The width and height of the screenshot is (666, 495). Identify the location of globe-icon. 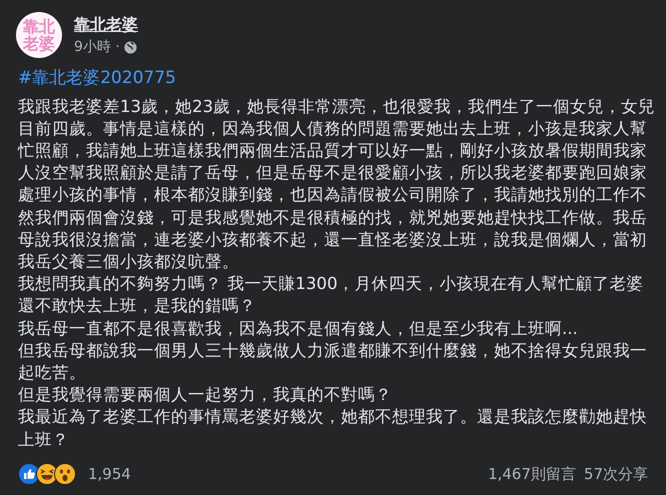
(130, 47).